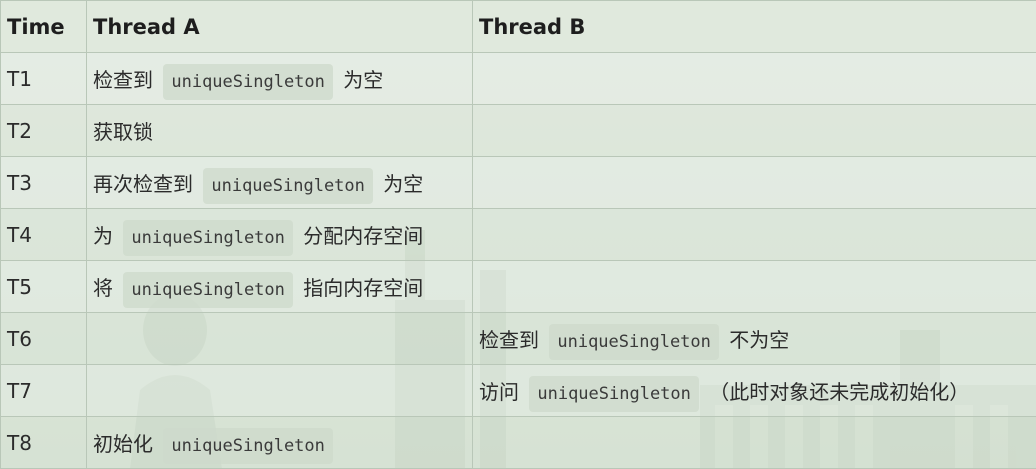 This screenshot has height=469, width=1036. What do you see at coordinates (363, 236) in the screenshot?
I see `cell-text-suffix: 分配内存空间` at bounding box center [363, 236].